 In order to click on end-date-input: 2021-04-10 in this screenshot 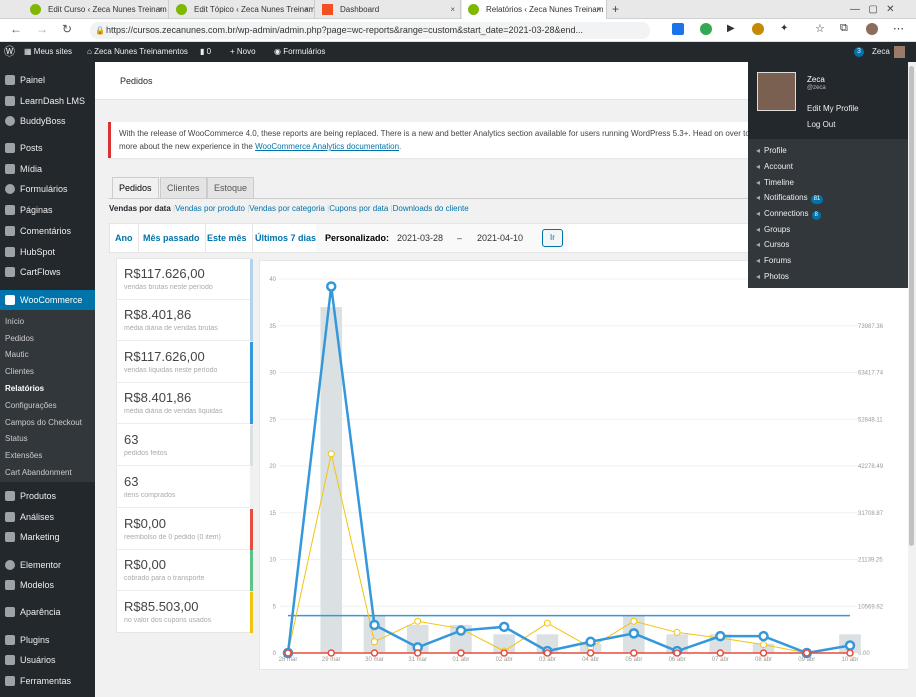, I will do `click(500, 238)`.